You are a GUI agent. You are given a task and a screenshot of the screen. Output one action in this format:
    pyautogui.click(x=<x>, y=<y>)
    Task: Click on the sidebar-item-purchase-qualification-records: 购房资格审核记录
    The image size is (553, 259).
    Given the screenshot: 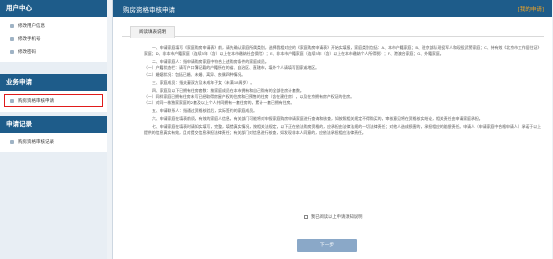 What is the action you would take?
    pyautogui.click(x=53, y=141)
    